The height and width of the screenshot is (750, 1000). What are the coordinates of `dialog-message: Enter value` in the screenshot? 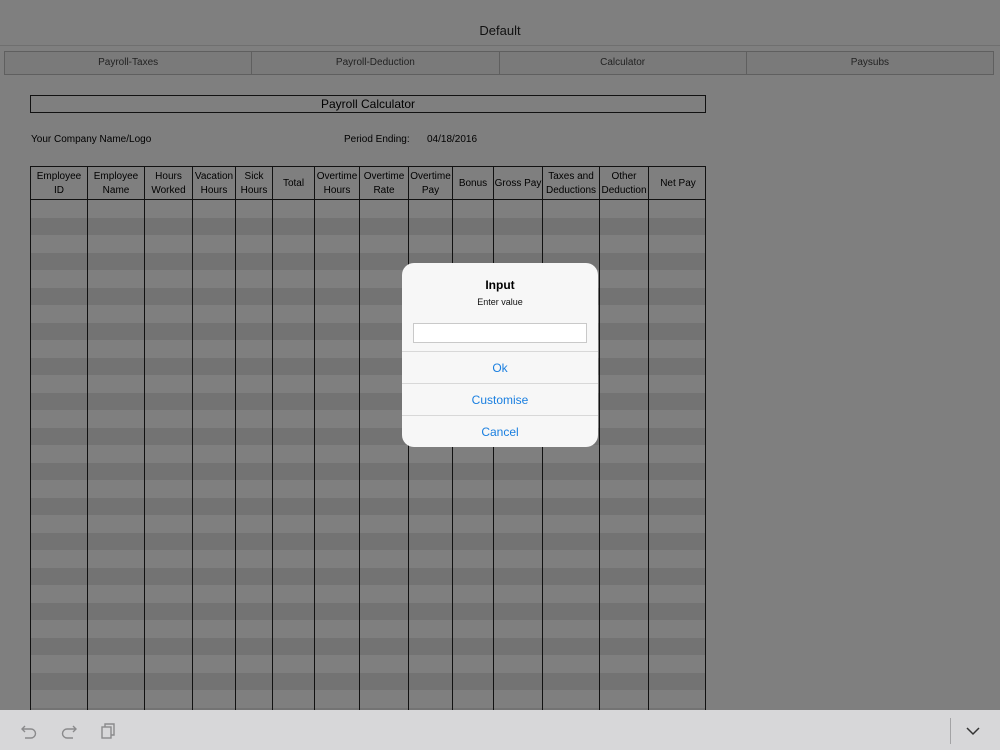 It's located at (500, 302).